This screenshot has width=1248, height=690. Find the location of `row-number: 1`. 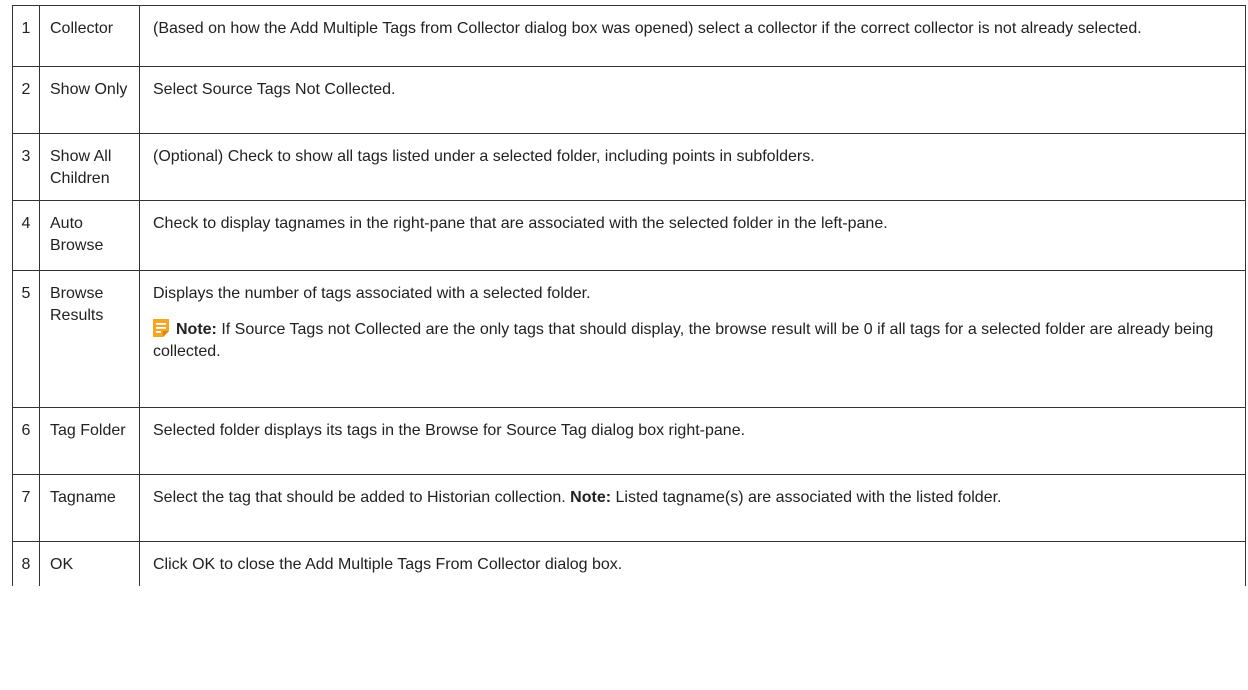

row-number: 1 is located at coordinates (26, 28).